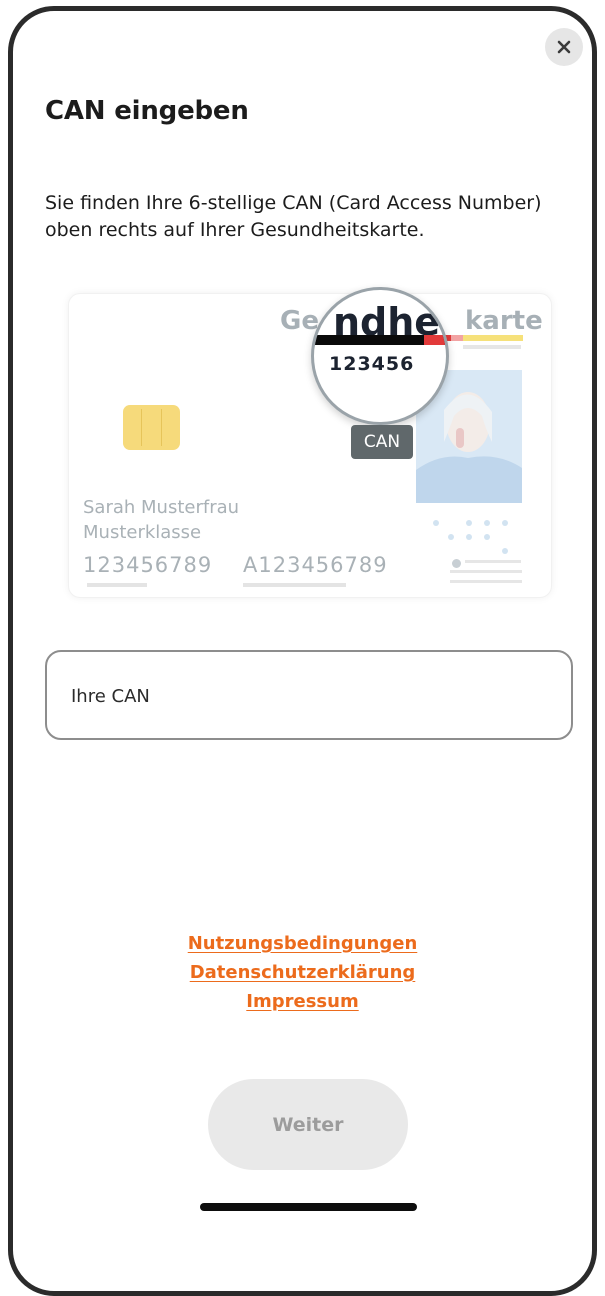  What do you see at coordinates (302, 943) in the screenshot?
I see `terms-link: Nutzungsbedingungen` at bounding box center [302, 943].